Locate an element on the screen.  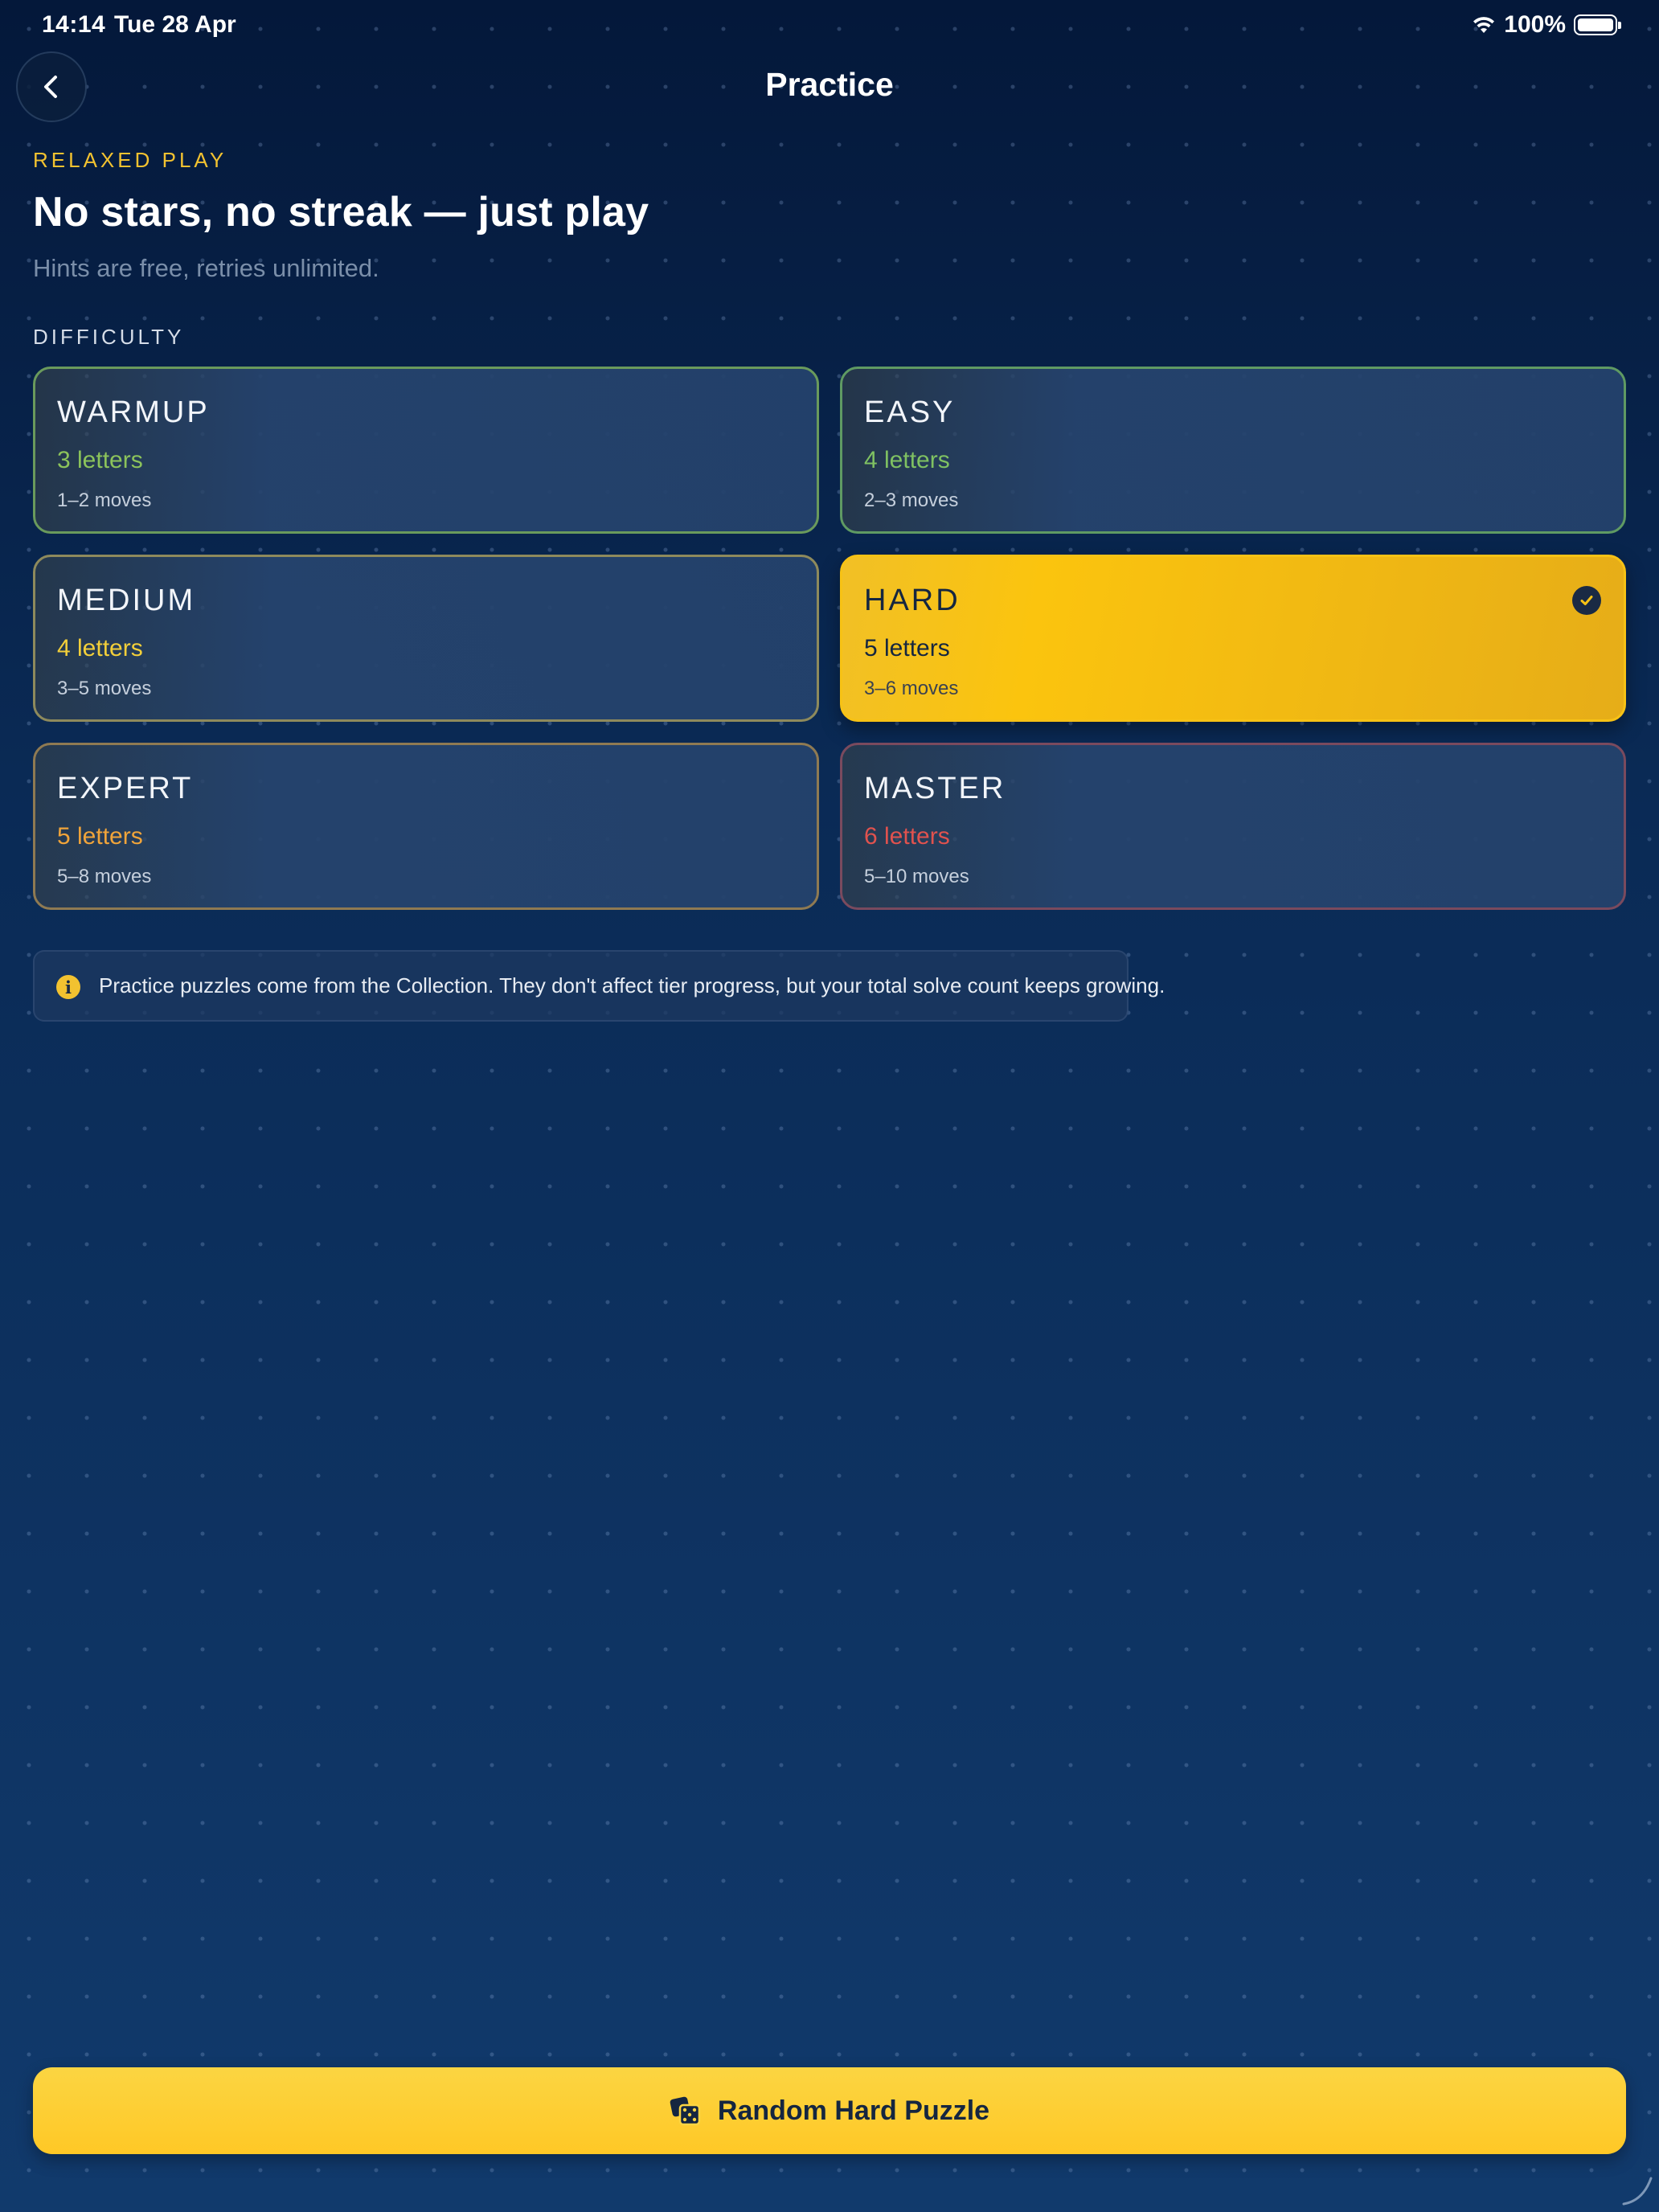
card-moves: 5–8 moves is located at coordinates (104, 876).